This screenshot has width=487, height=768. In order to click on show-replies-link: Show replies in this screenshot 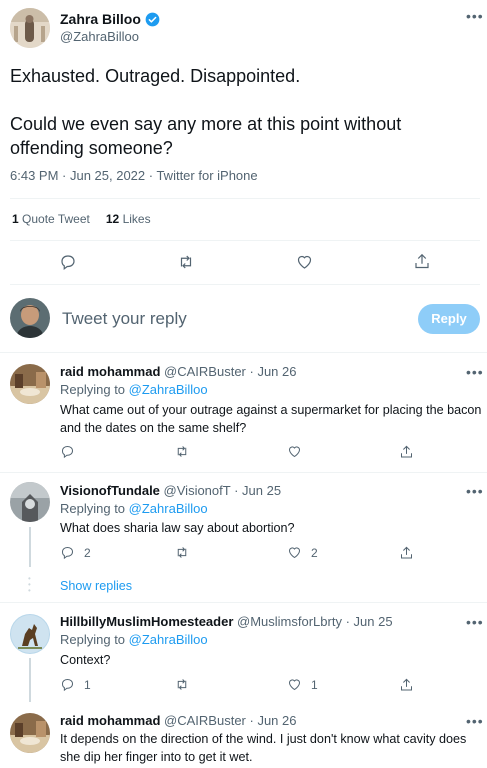, I will do `click(96, 586)`.